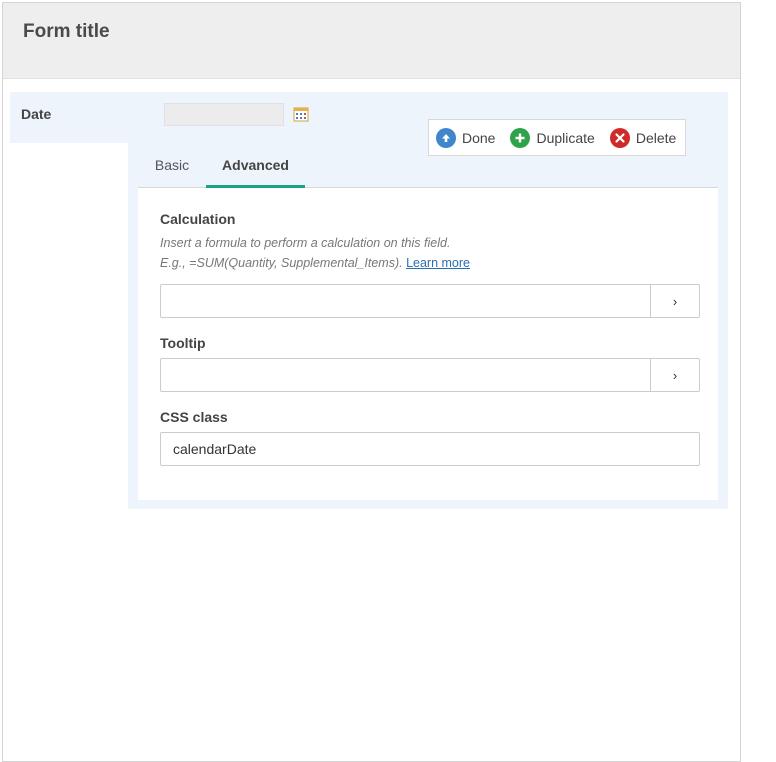 The width and height of the screenshot is (776, 762). What do you see at coordinates (438, 263) in the screenshot?
I see `learn-more-link: Learn more` at bounding box center [438, 263].